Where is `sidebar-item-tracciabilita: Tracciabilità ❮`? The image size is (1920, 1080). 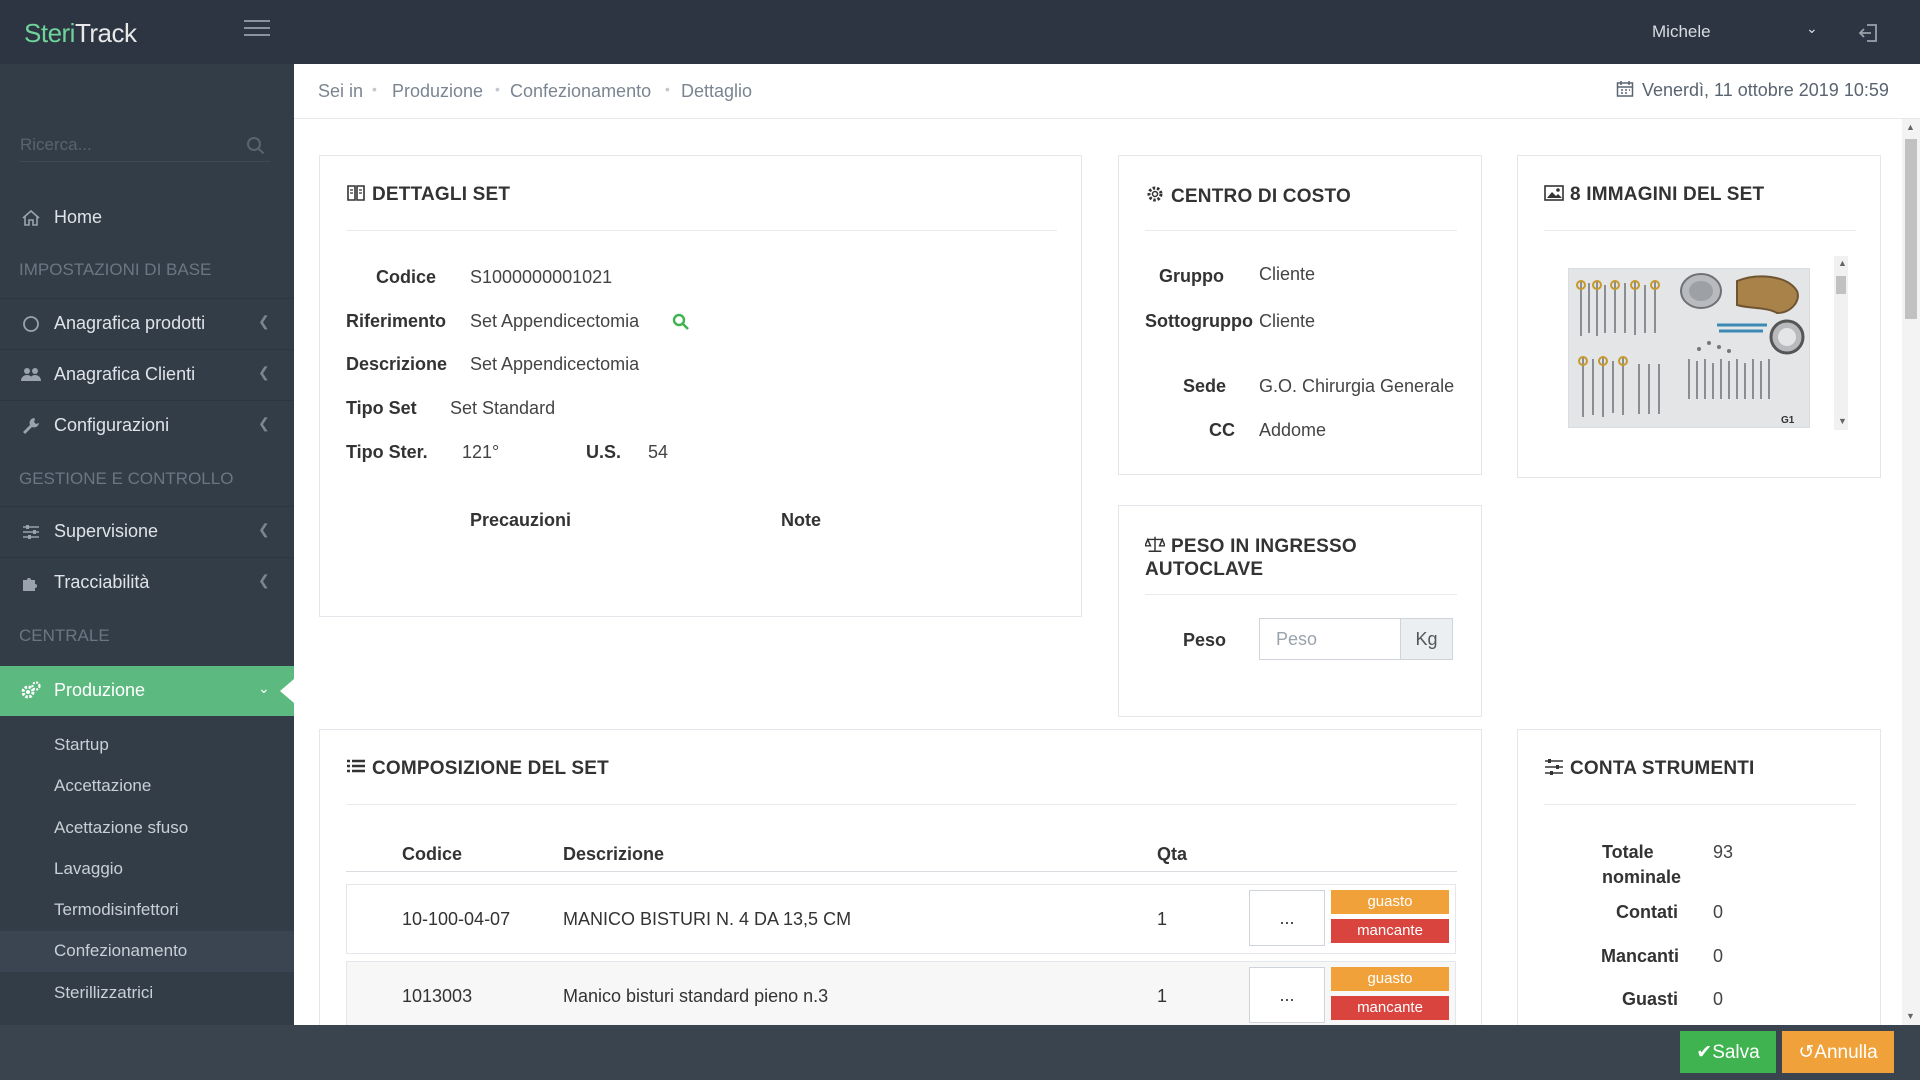
sidebar-item-tracciabilita: Tracciabilità ❮ is located at coordinates (147, 582).